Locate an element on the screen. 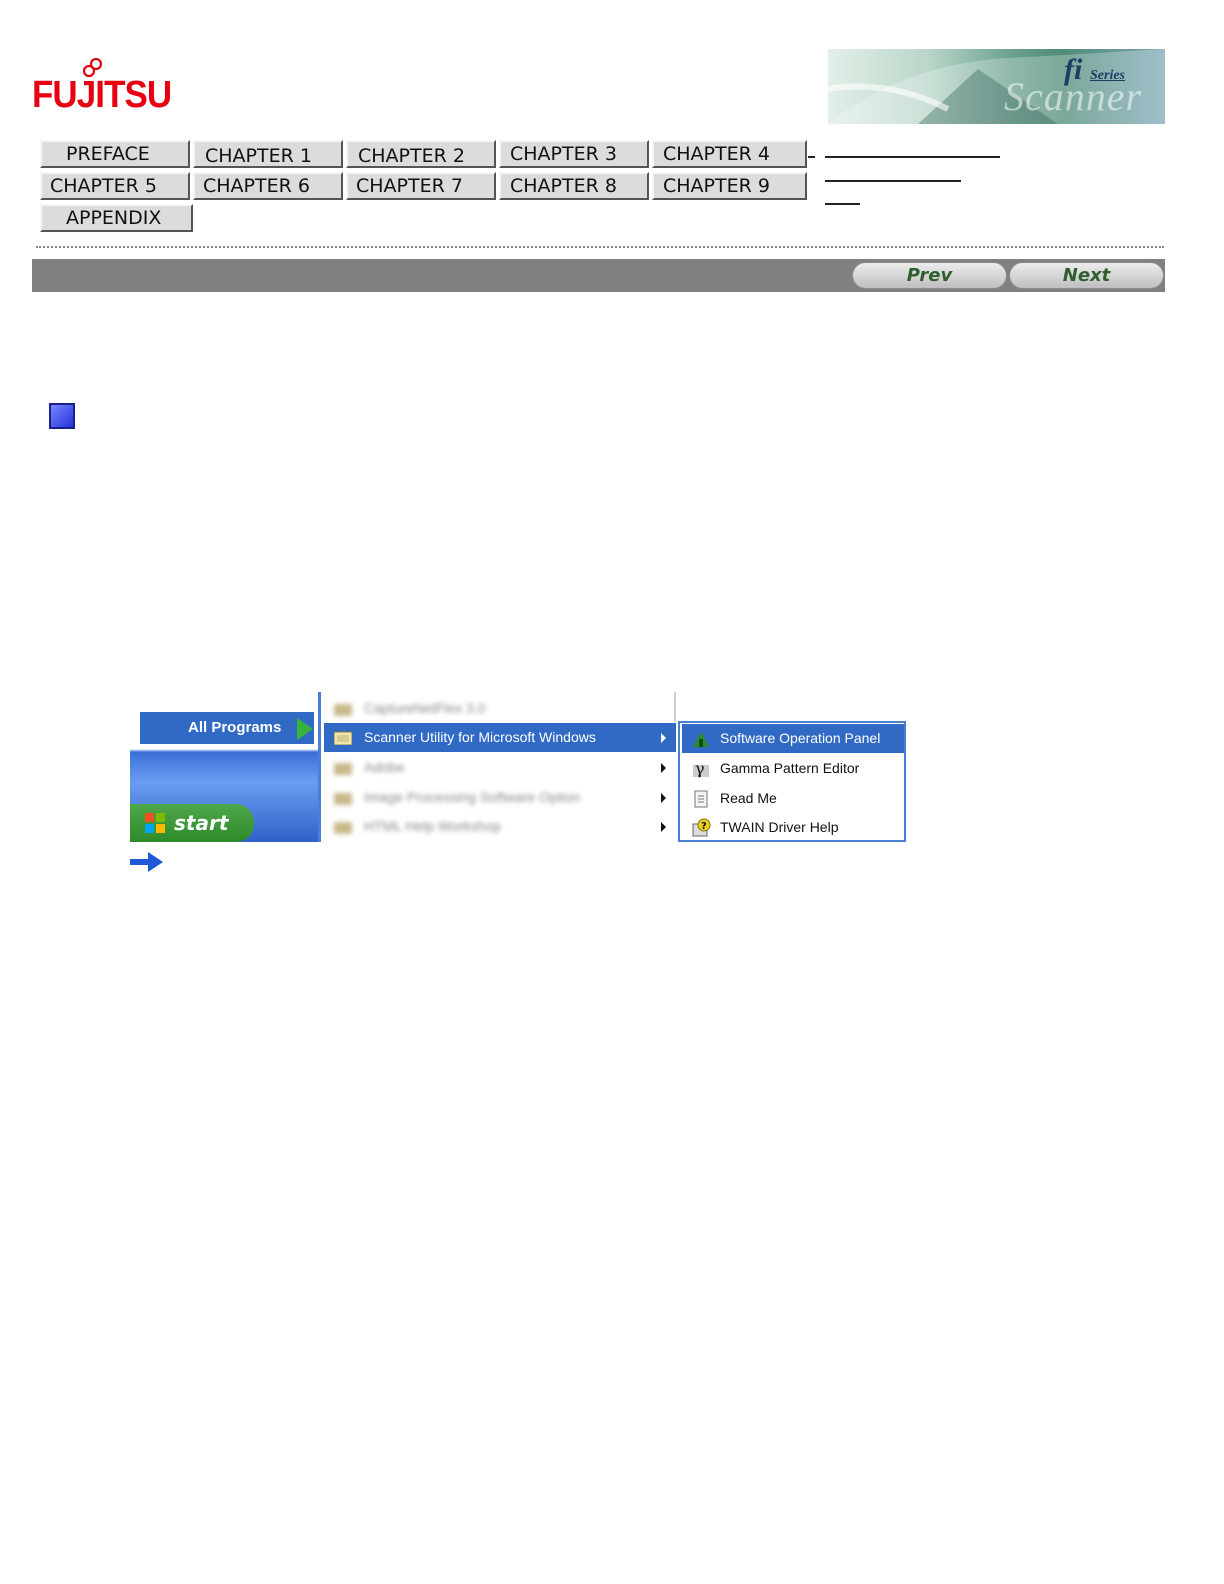  nav-chapter-1-button: CHAPTER 1 is located at coordinates (268, 154).